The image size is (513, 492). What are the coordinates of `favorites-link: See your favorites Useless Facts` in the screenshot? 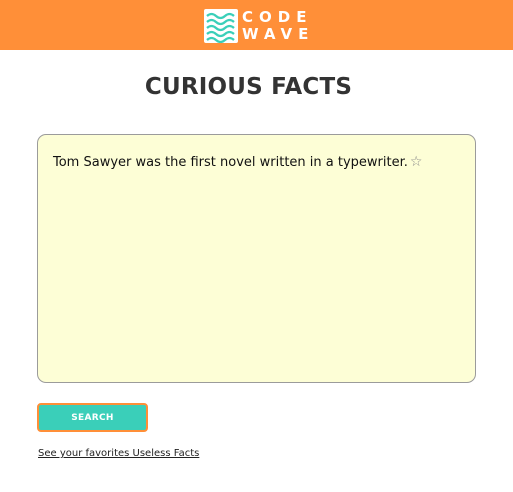 It's located at (118, 453).